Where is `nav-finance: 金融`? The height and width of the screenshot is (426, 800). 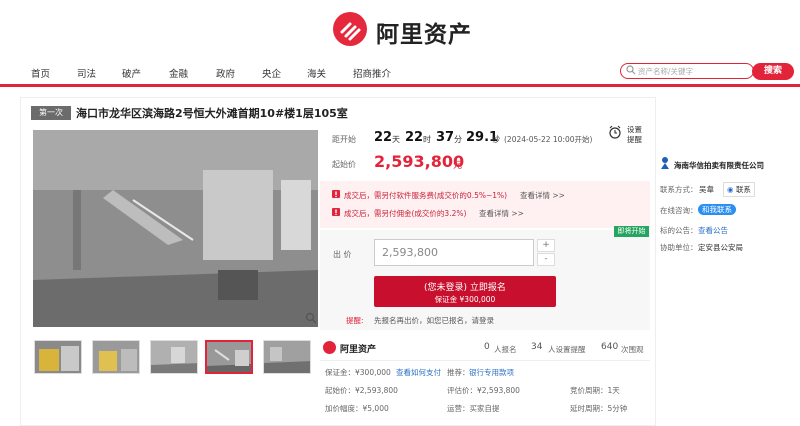
nav-finance: 金融 is located at coordinates (178, 73).